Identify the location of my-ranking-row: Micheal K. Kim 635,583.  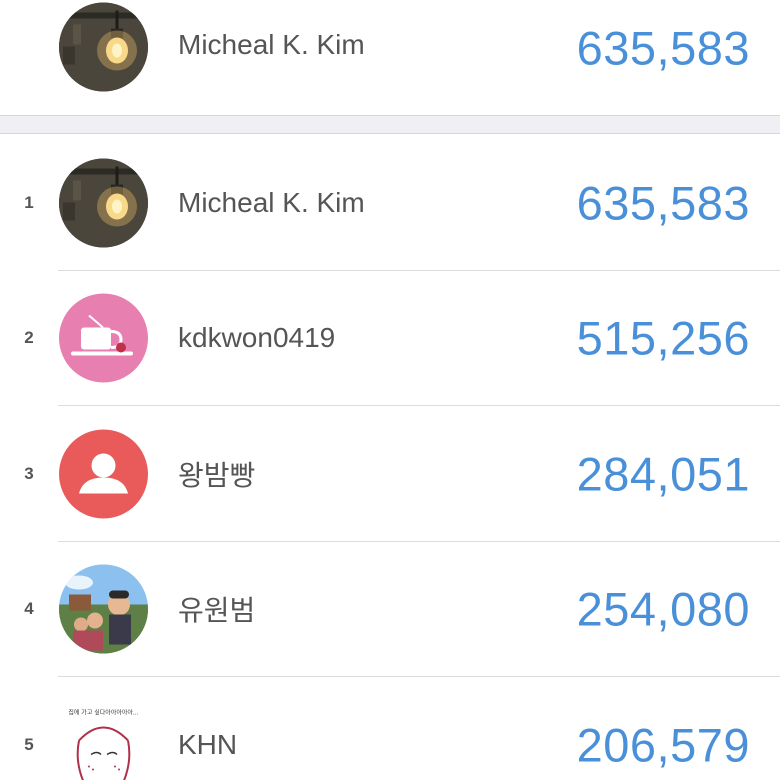
(390, 58).